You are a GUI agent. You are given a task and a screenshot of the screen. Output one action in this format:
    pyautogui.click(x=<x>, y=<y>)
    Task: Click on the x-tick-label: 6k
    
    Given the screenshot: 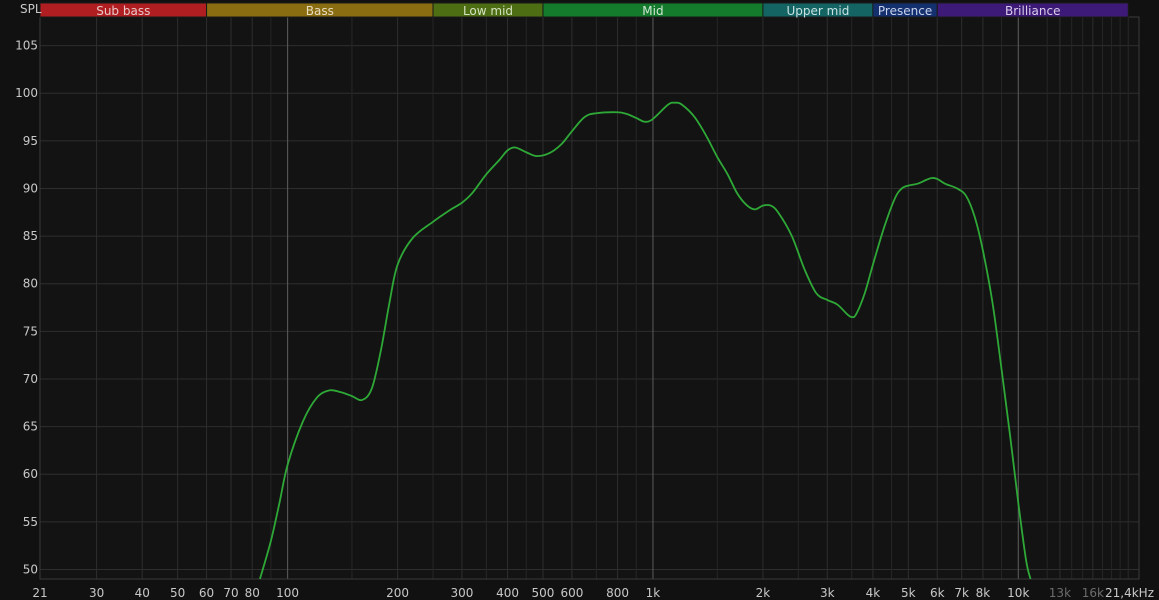 What is the action you would take?
    pyautogui.click(x=937, y=593)
    